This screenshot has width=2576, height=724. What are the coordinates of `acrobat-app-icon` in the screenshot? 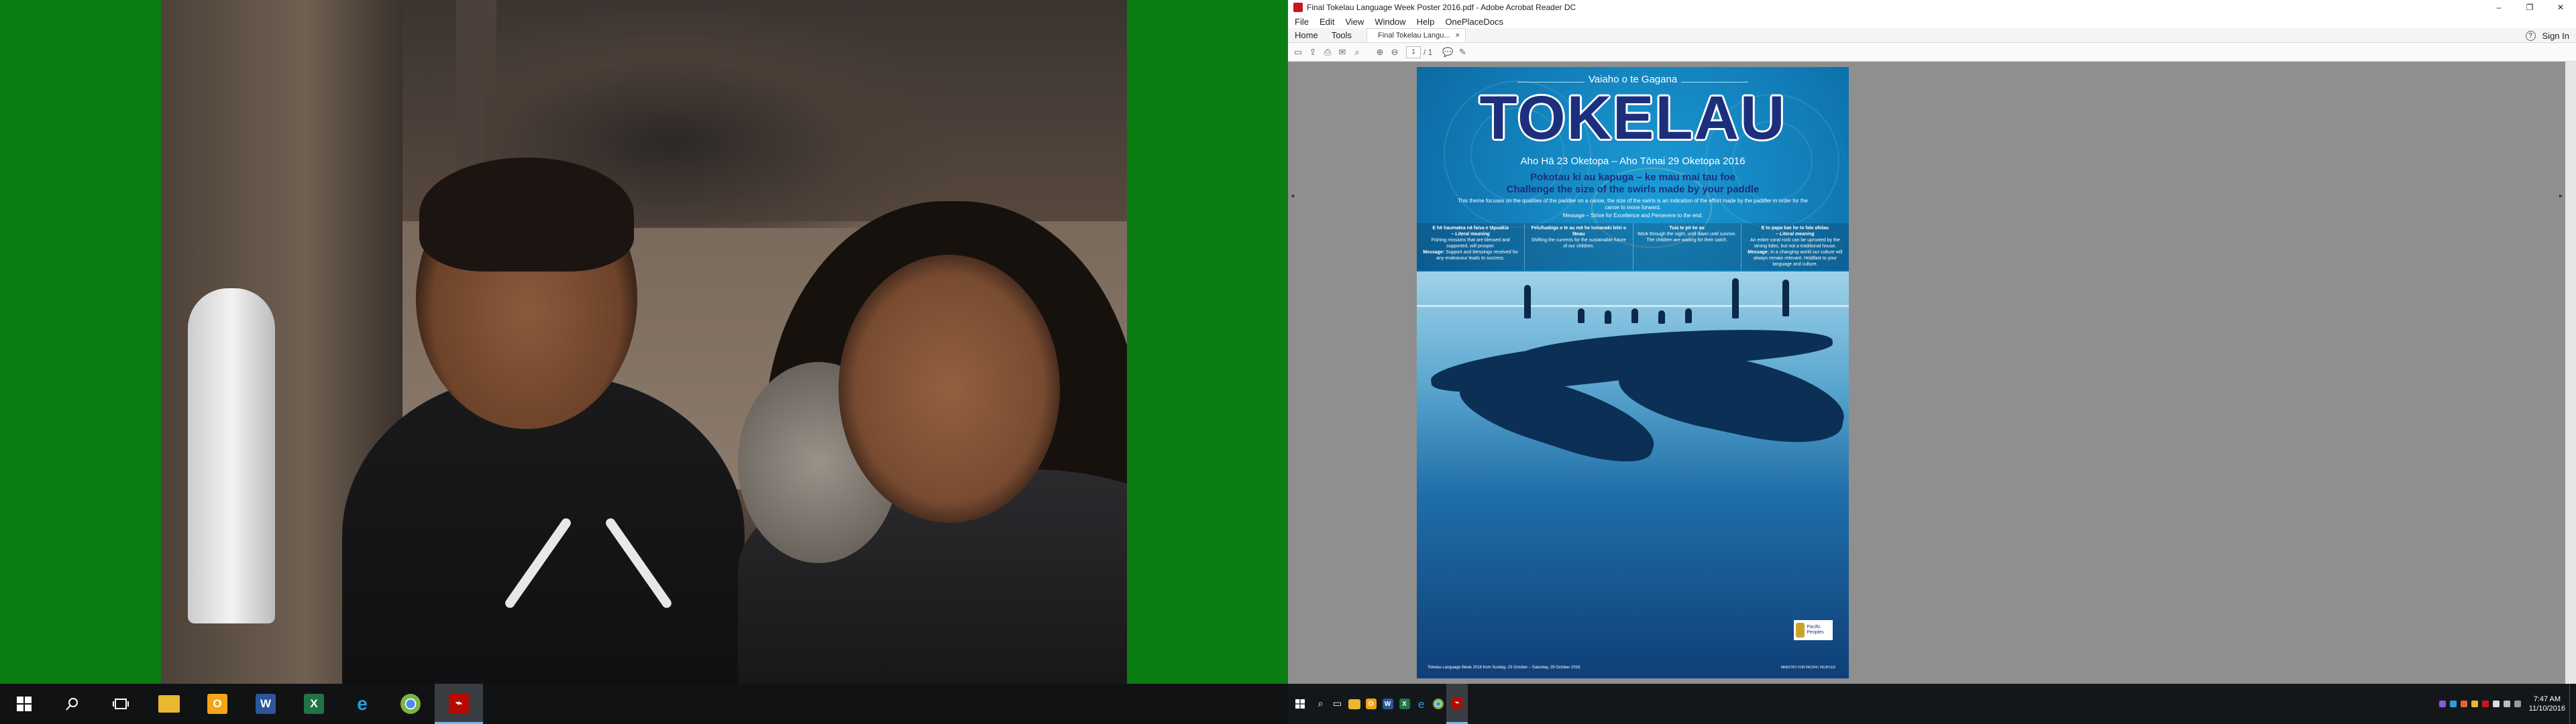 It's located at (1298, 7).